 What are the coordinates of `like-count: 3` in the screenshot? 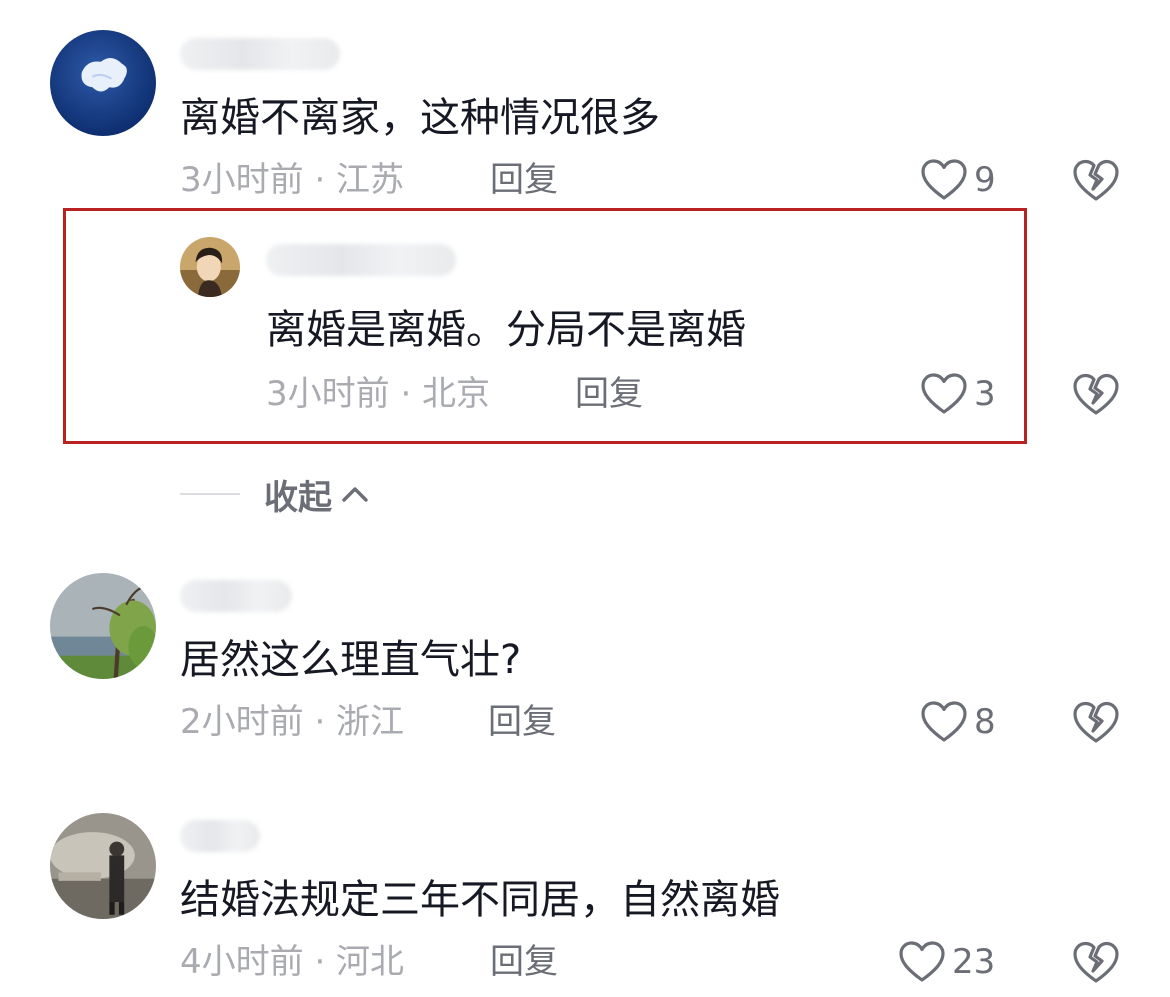 It's located at (985, 394).